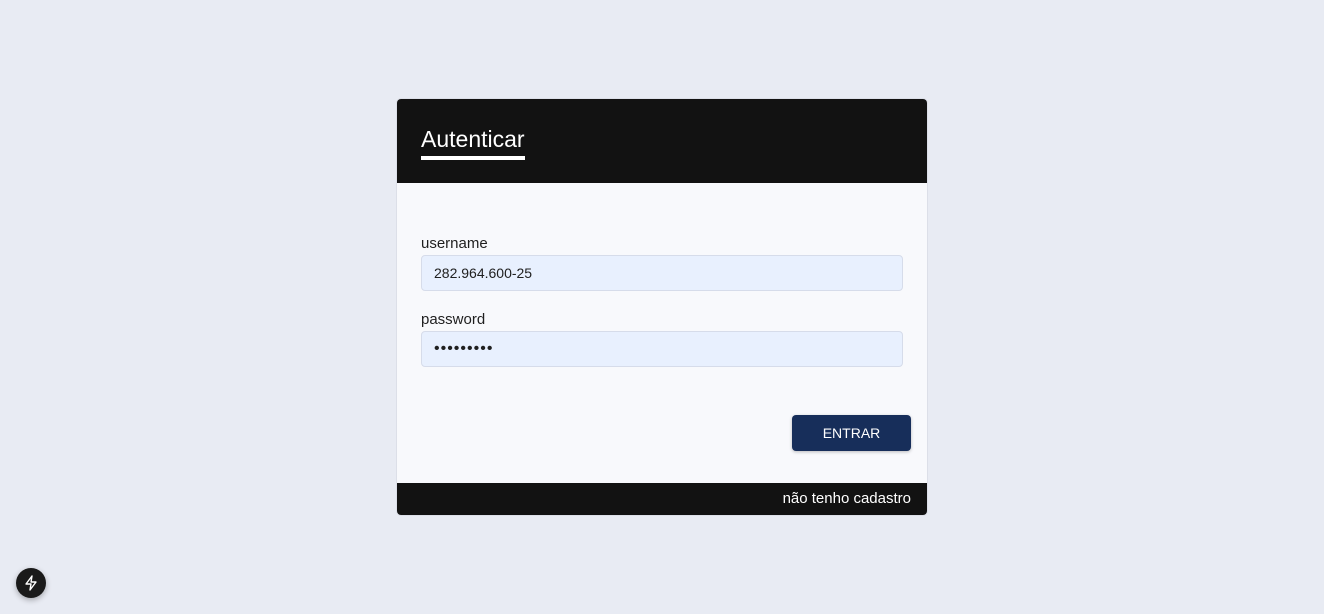 Image resolution: width=1324 pixels, height=614 pixels. Describe the element at coordinates (454, 243) in the screenshot. I see `username-label: username` at that location.